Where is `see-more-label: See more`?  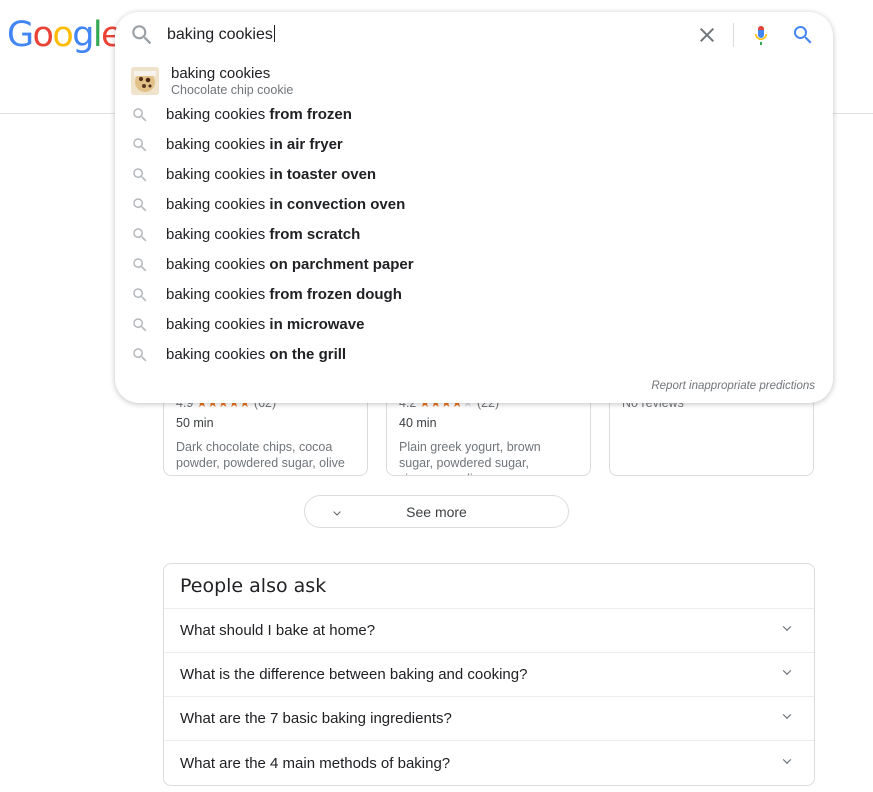 see-more-label: See more is located at coordinates (436, 511).